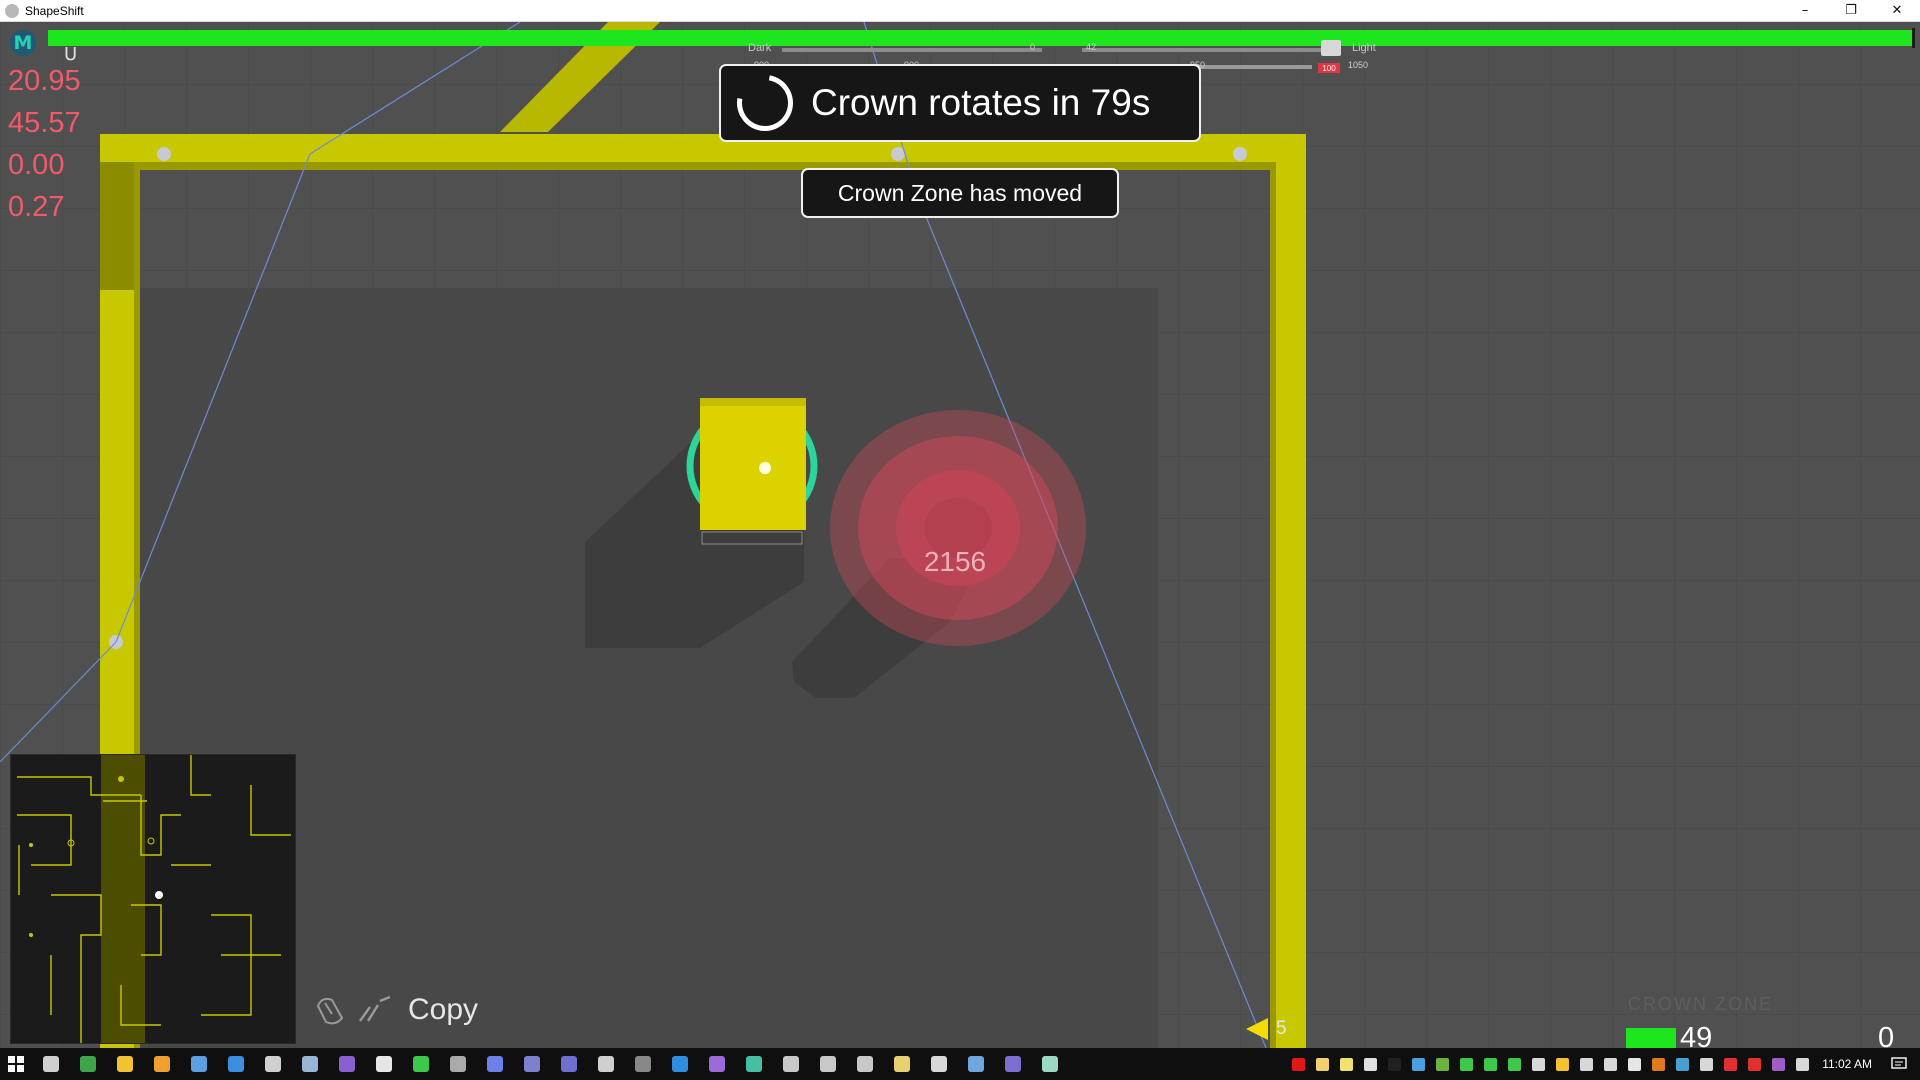  I want to click on health-bar-bottom, so click(1651, 1037).